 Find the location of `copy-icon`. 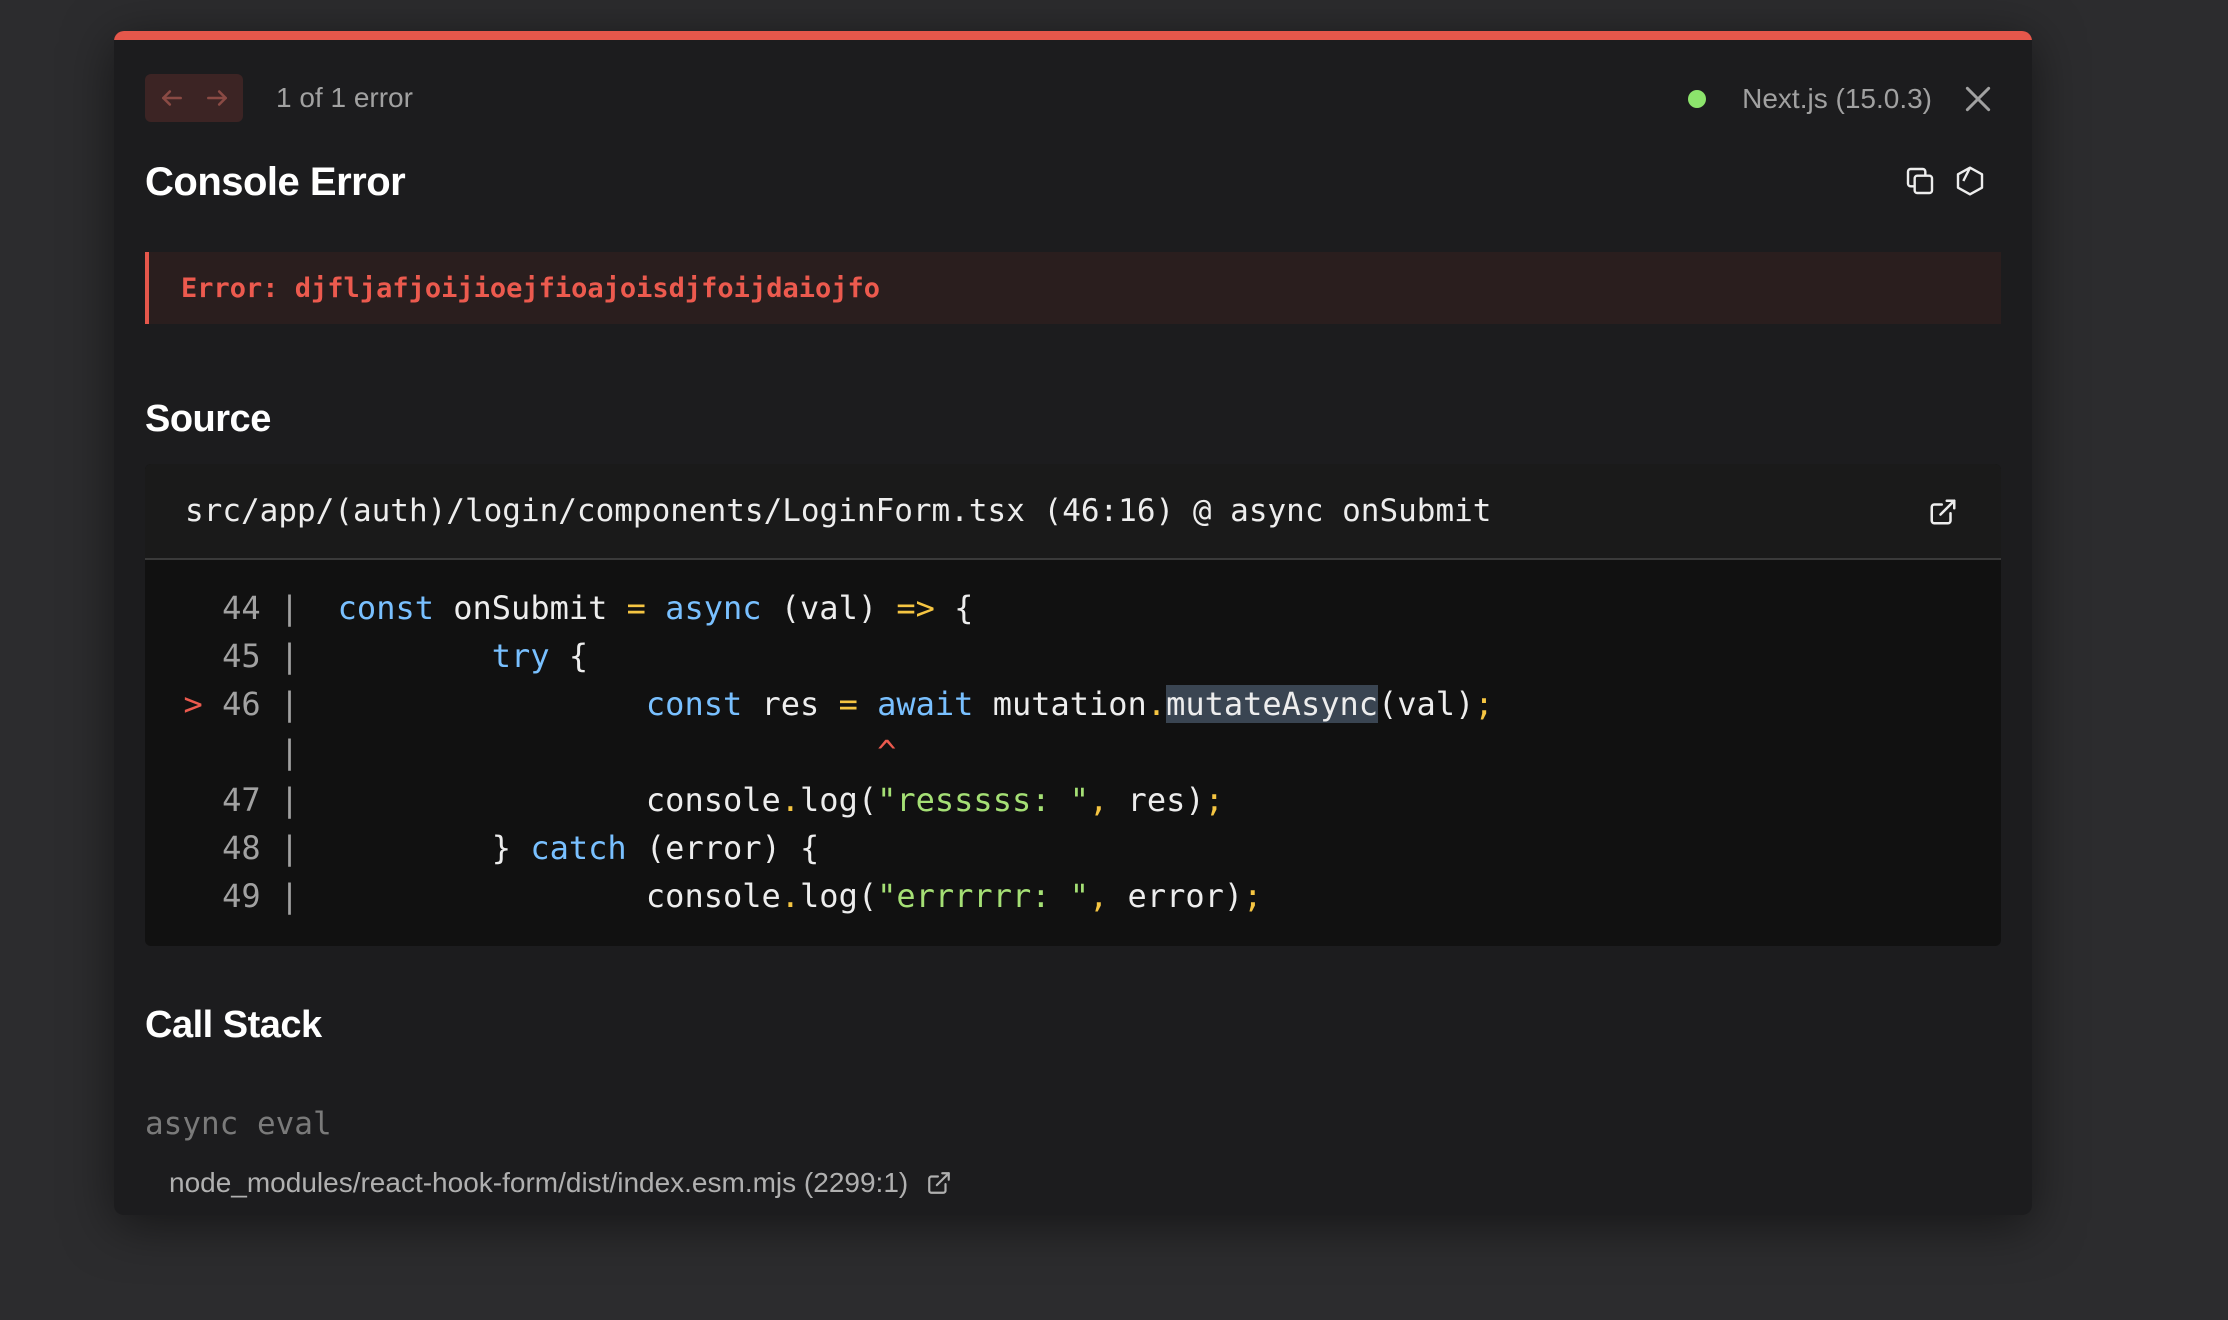

copy-icon is located at coordinates (1920, 181).